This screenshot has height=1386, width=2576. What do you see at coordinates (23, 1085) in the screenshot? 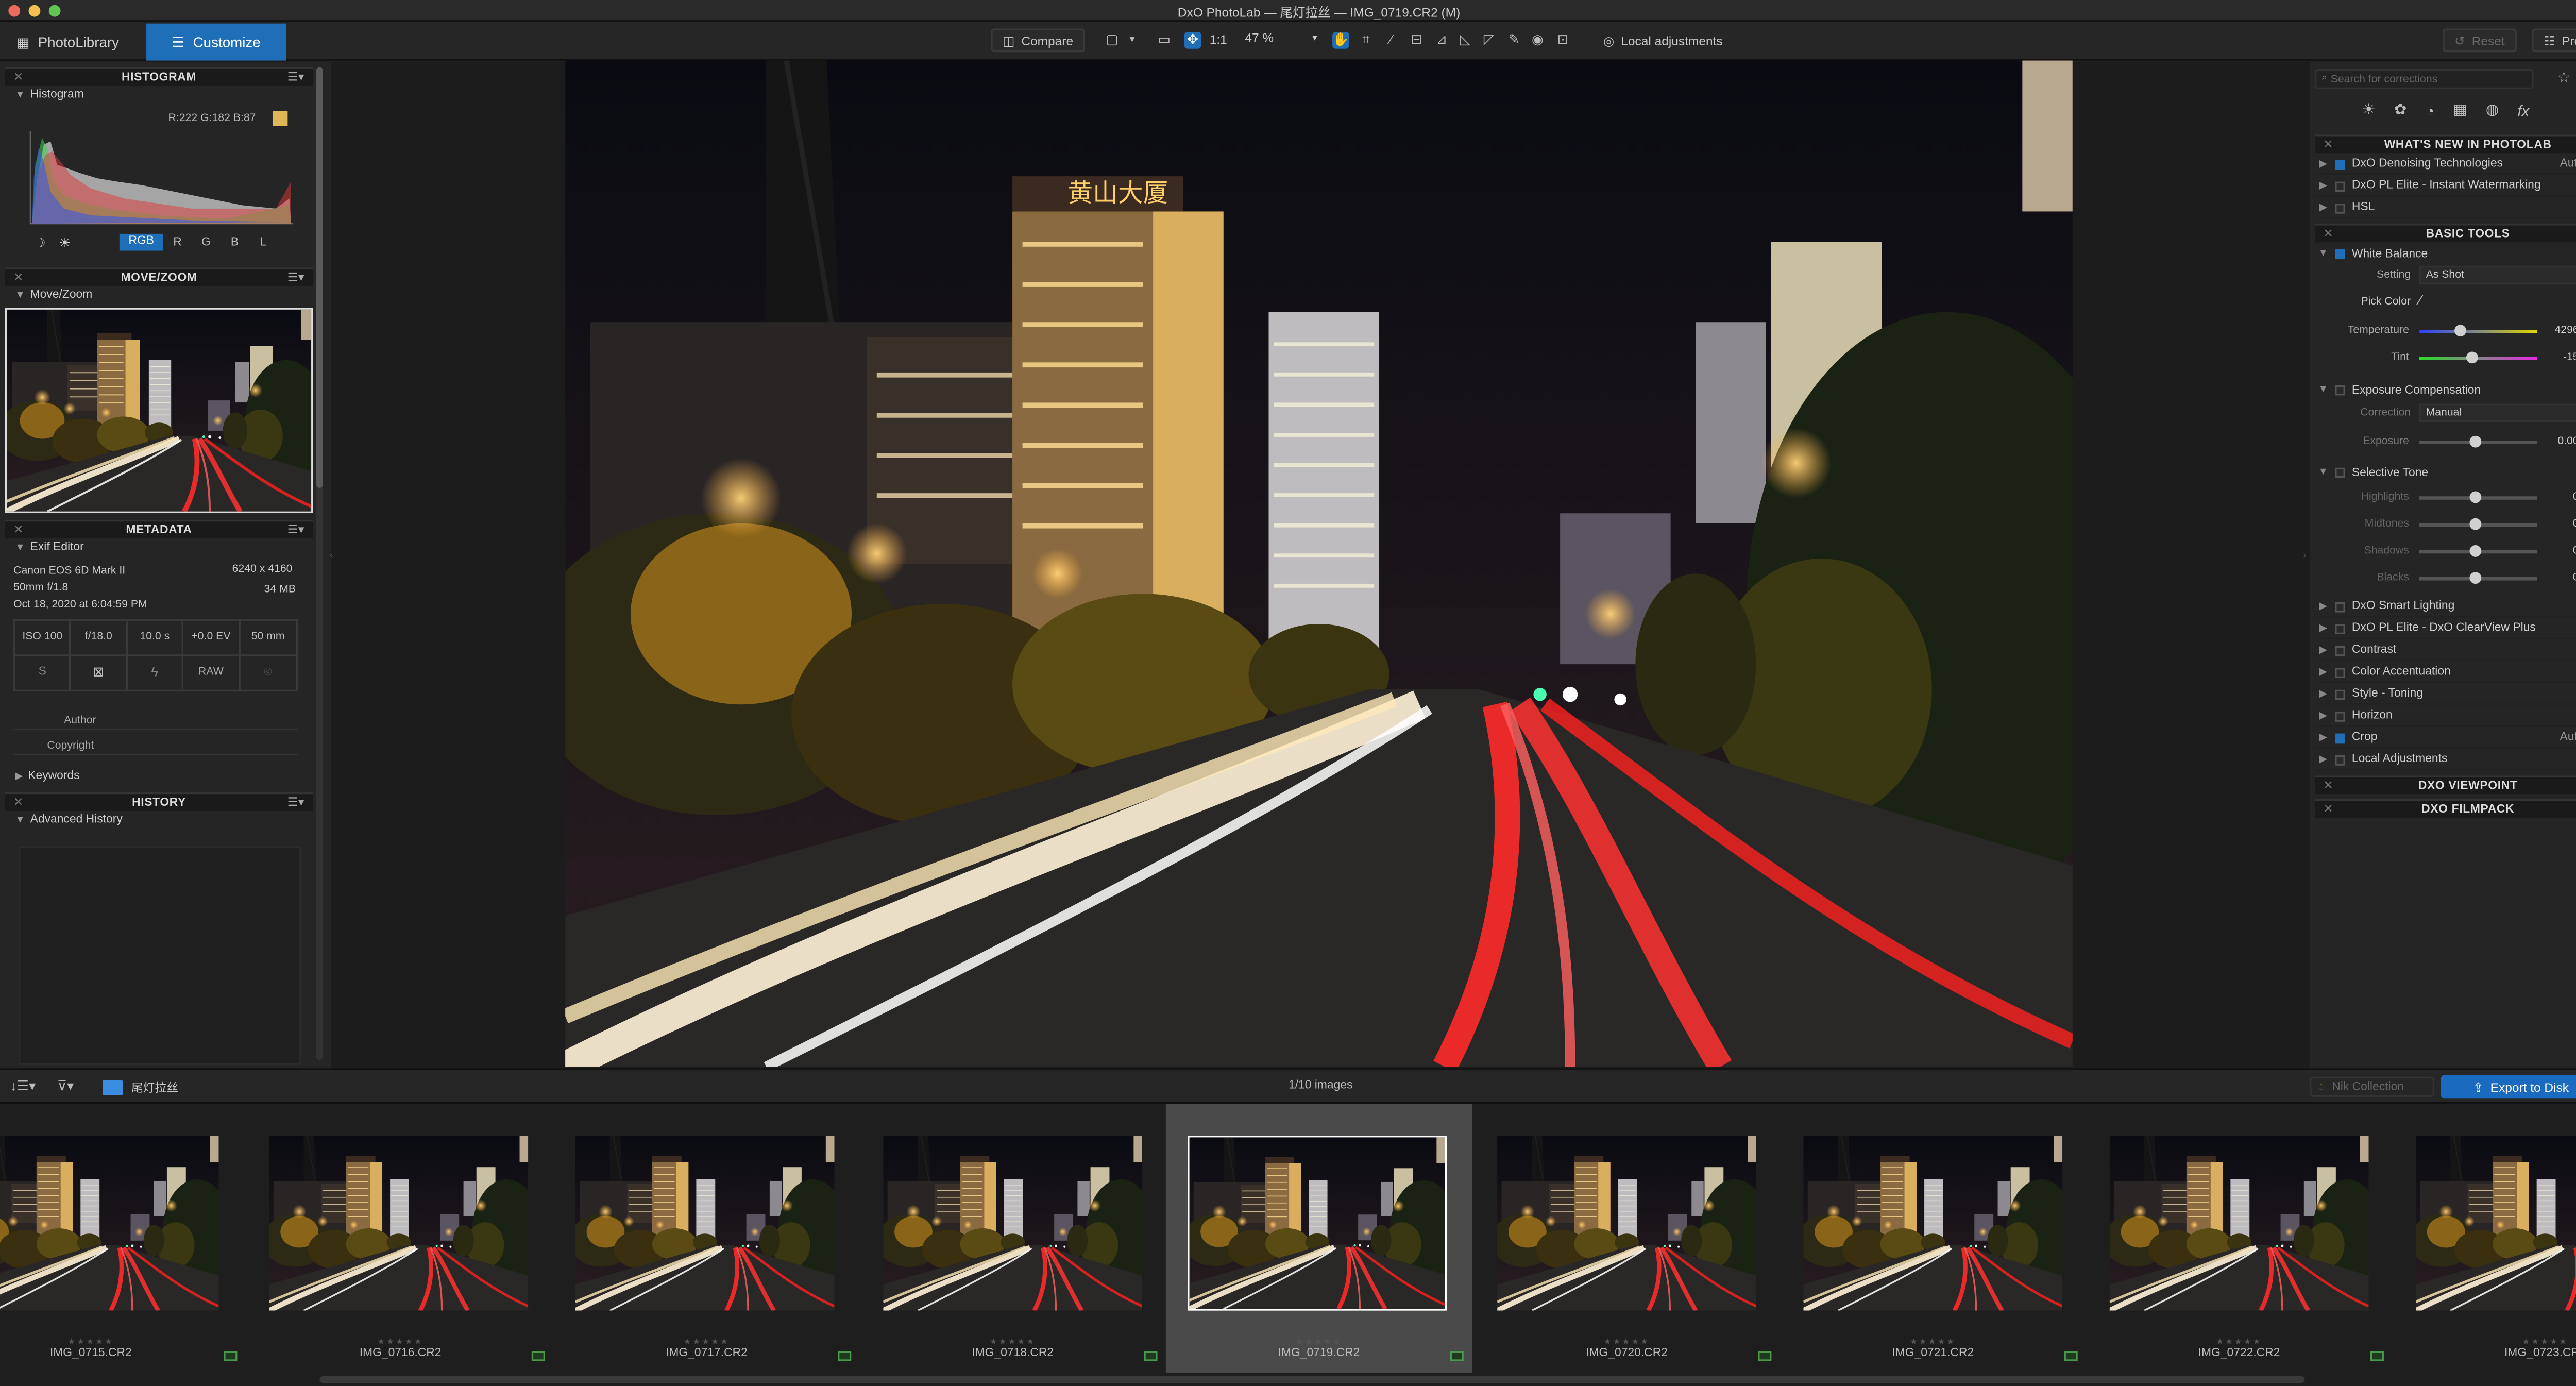
I see `sort-icon: ↓☰▾` at bounding box center [23, 1085].